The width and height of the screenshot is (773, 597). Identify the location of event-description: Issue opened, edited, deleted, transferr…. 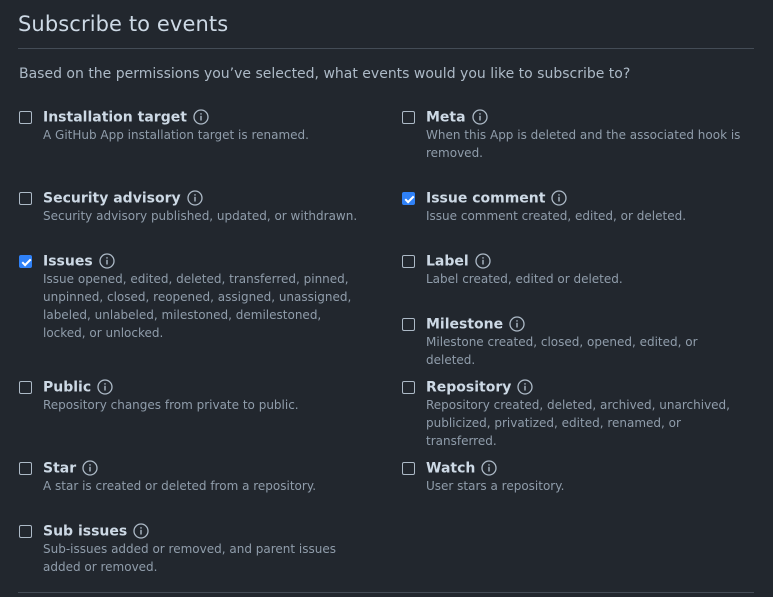
(197, 306).